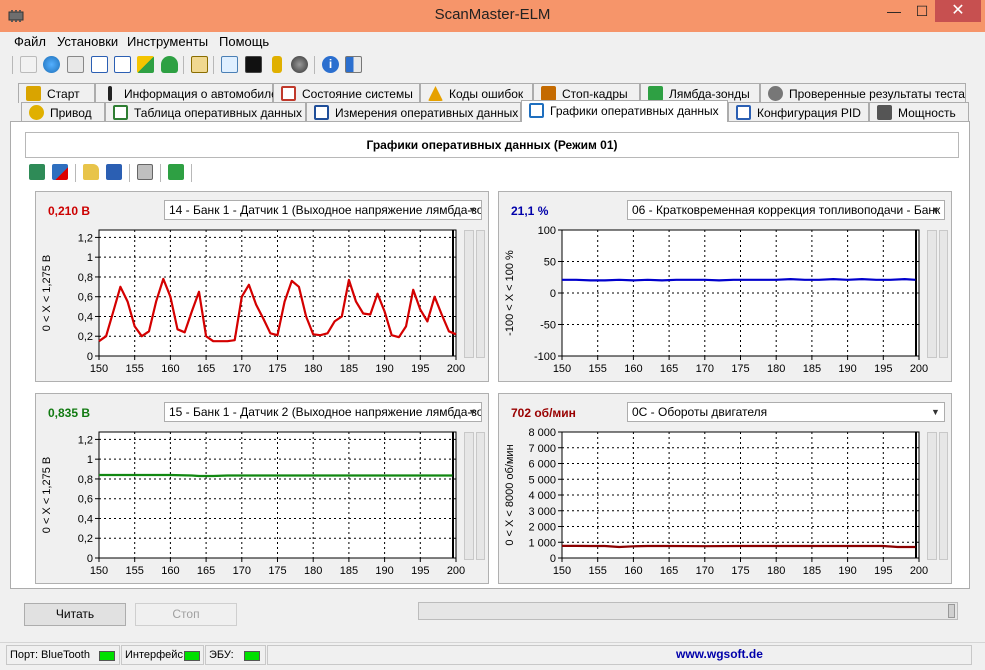 The image size is (985, 670). I want to click on camera-icon, so click(548, 93).